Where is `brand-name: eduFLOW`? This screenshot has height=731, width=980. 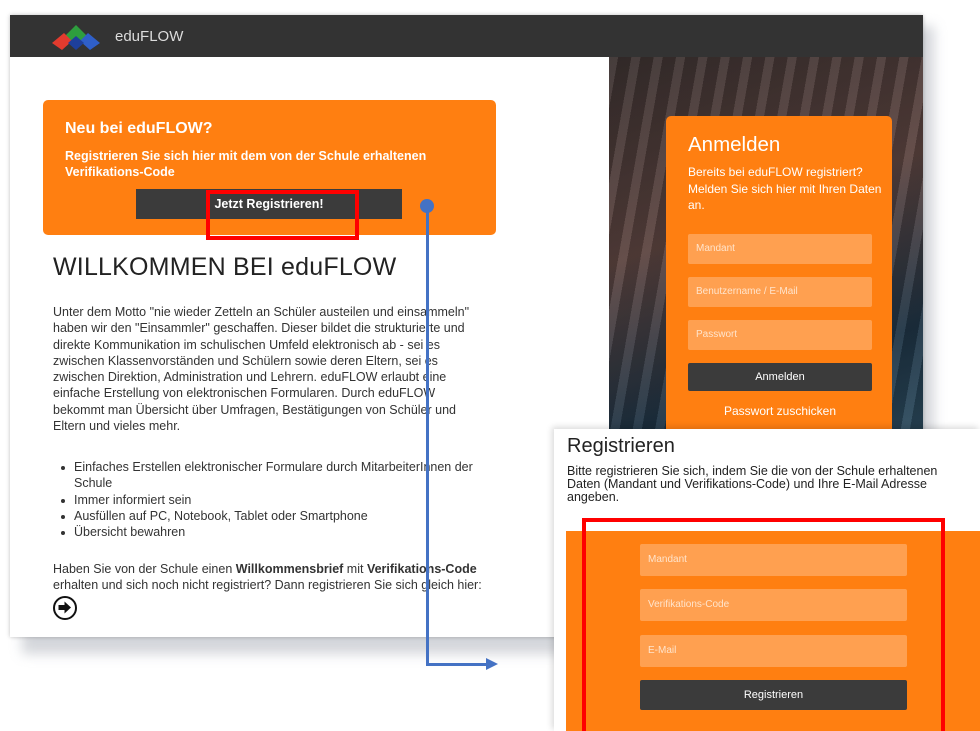
brand-name: eduFLOW is located at coordinates (149, 36).